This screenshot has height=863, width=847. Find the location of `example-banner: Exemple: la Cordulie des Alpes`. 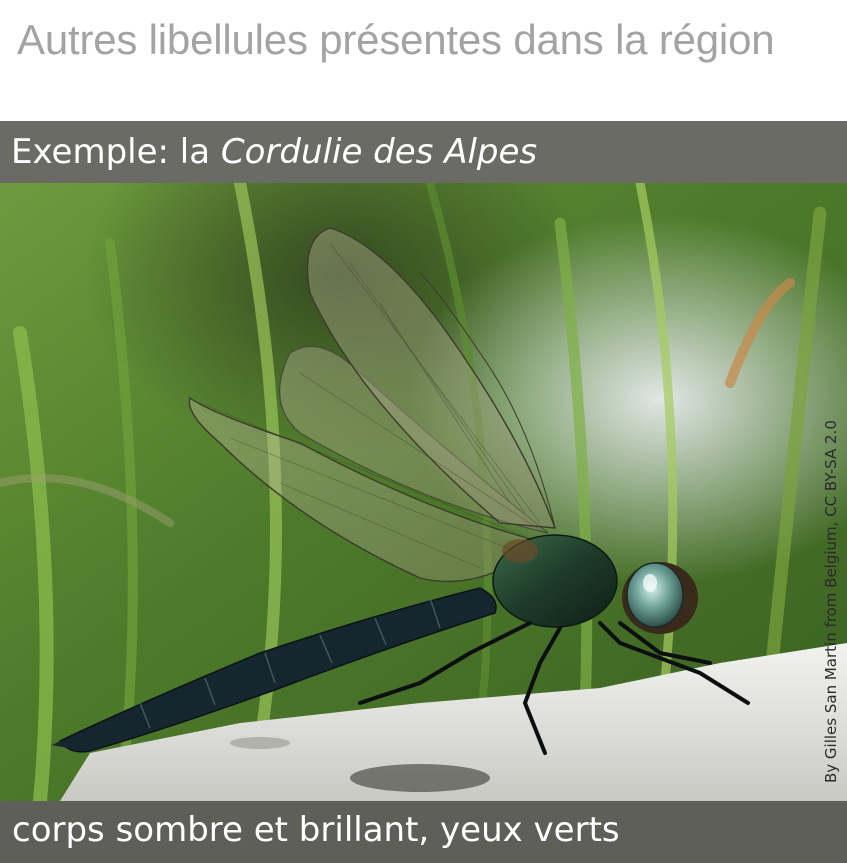

example-banner: Exemple: la Cordulie des Alpes is located at coordinates (423, 152).